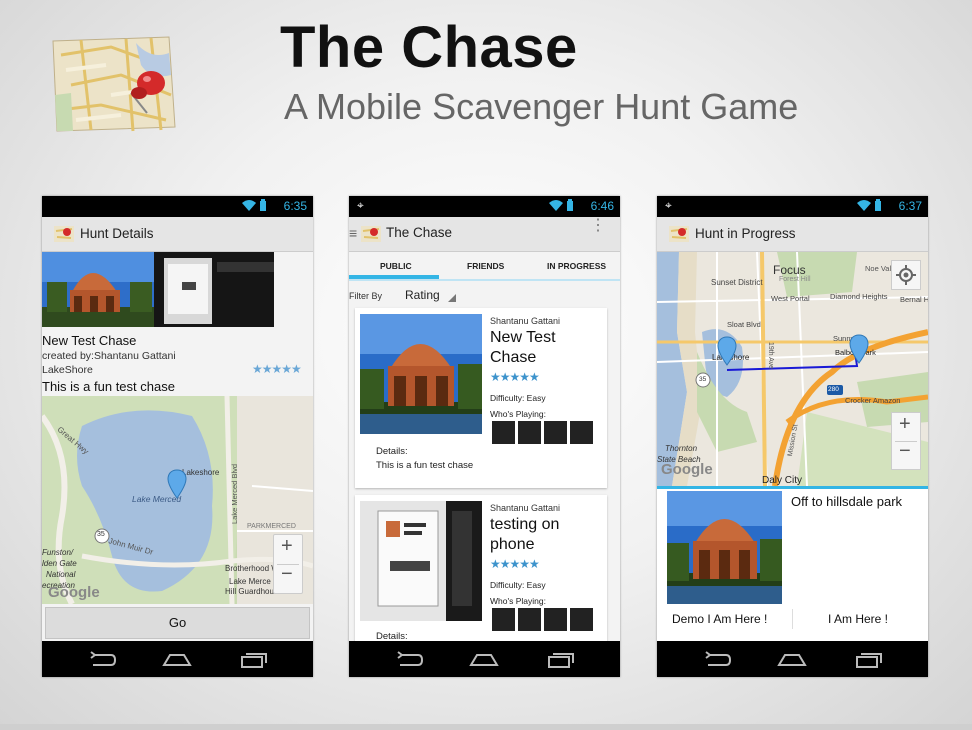 The height and width of the screenshot is (730, 972). What do you see at coordinates (744, 324) in the screenshot?
I see `map-label: Sloat Blvd` at bounding box center [744, 324].